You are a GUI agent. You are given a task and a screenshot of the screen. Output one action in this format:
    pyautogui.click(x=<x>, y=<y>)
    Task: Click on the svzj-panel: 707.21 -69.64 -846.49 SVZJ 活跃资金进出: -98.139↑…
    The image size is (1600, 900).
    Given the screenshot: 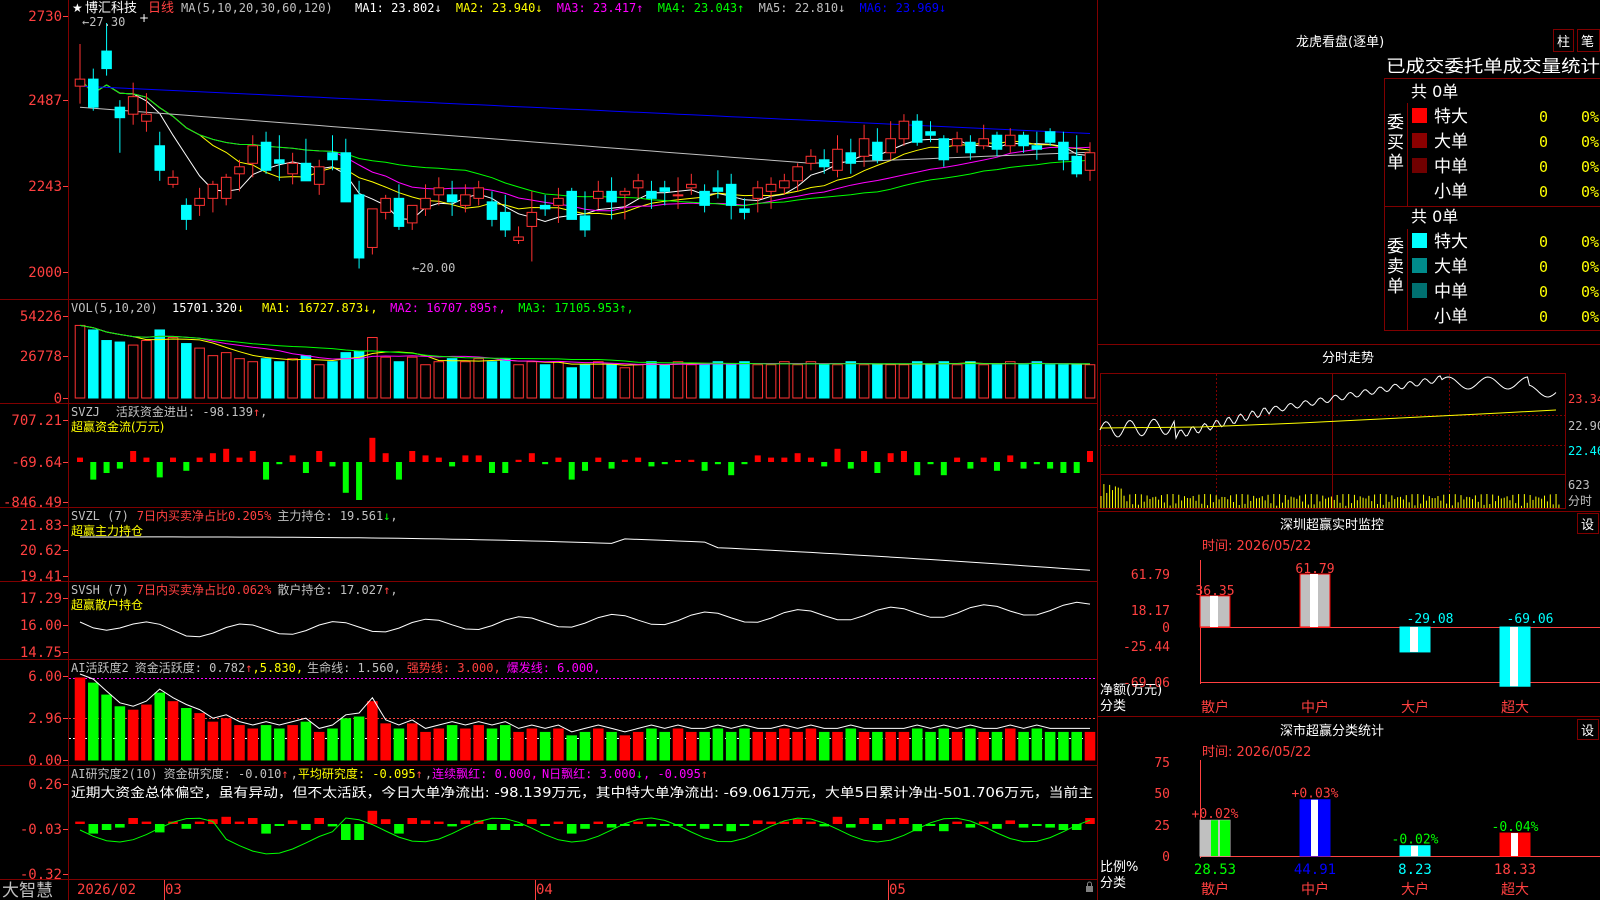 What is the action you would take?
    pyautogui.click(x=548, y=457)
    